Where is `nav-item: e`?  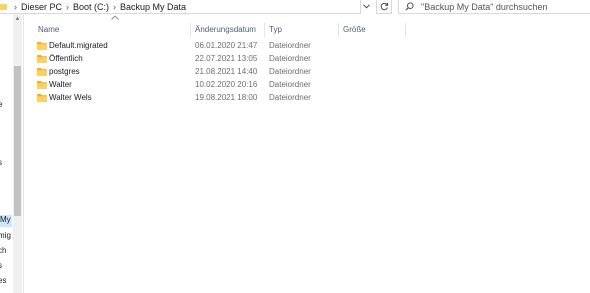
nav-item: e is located at coordinates (1, 106).